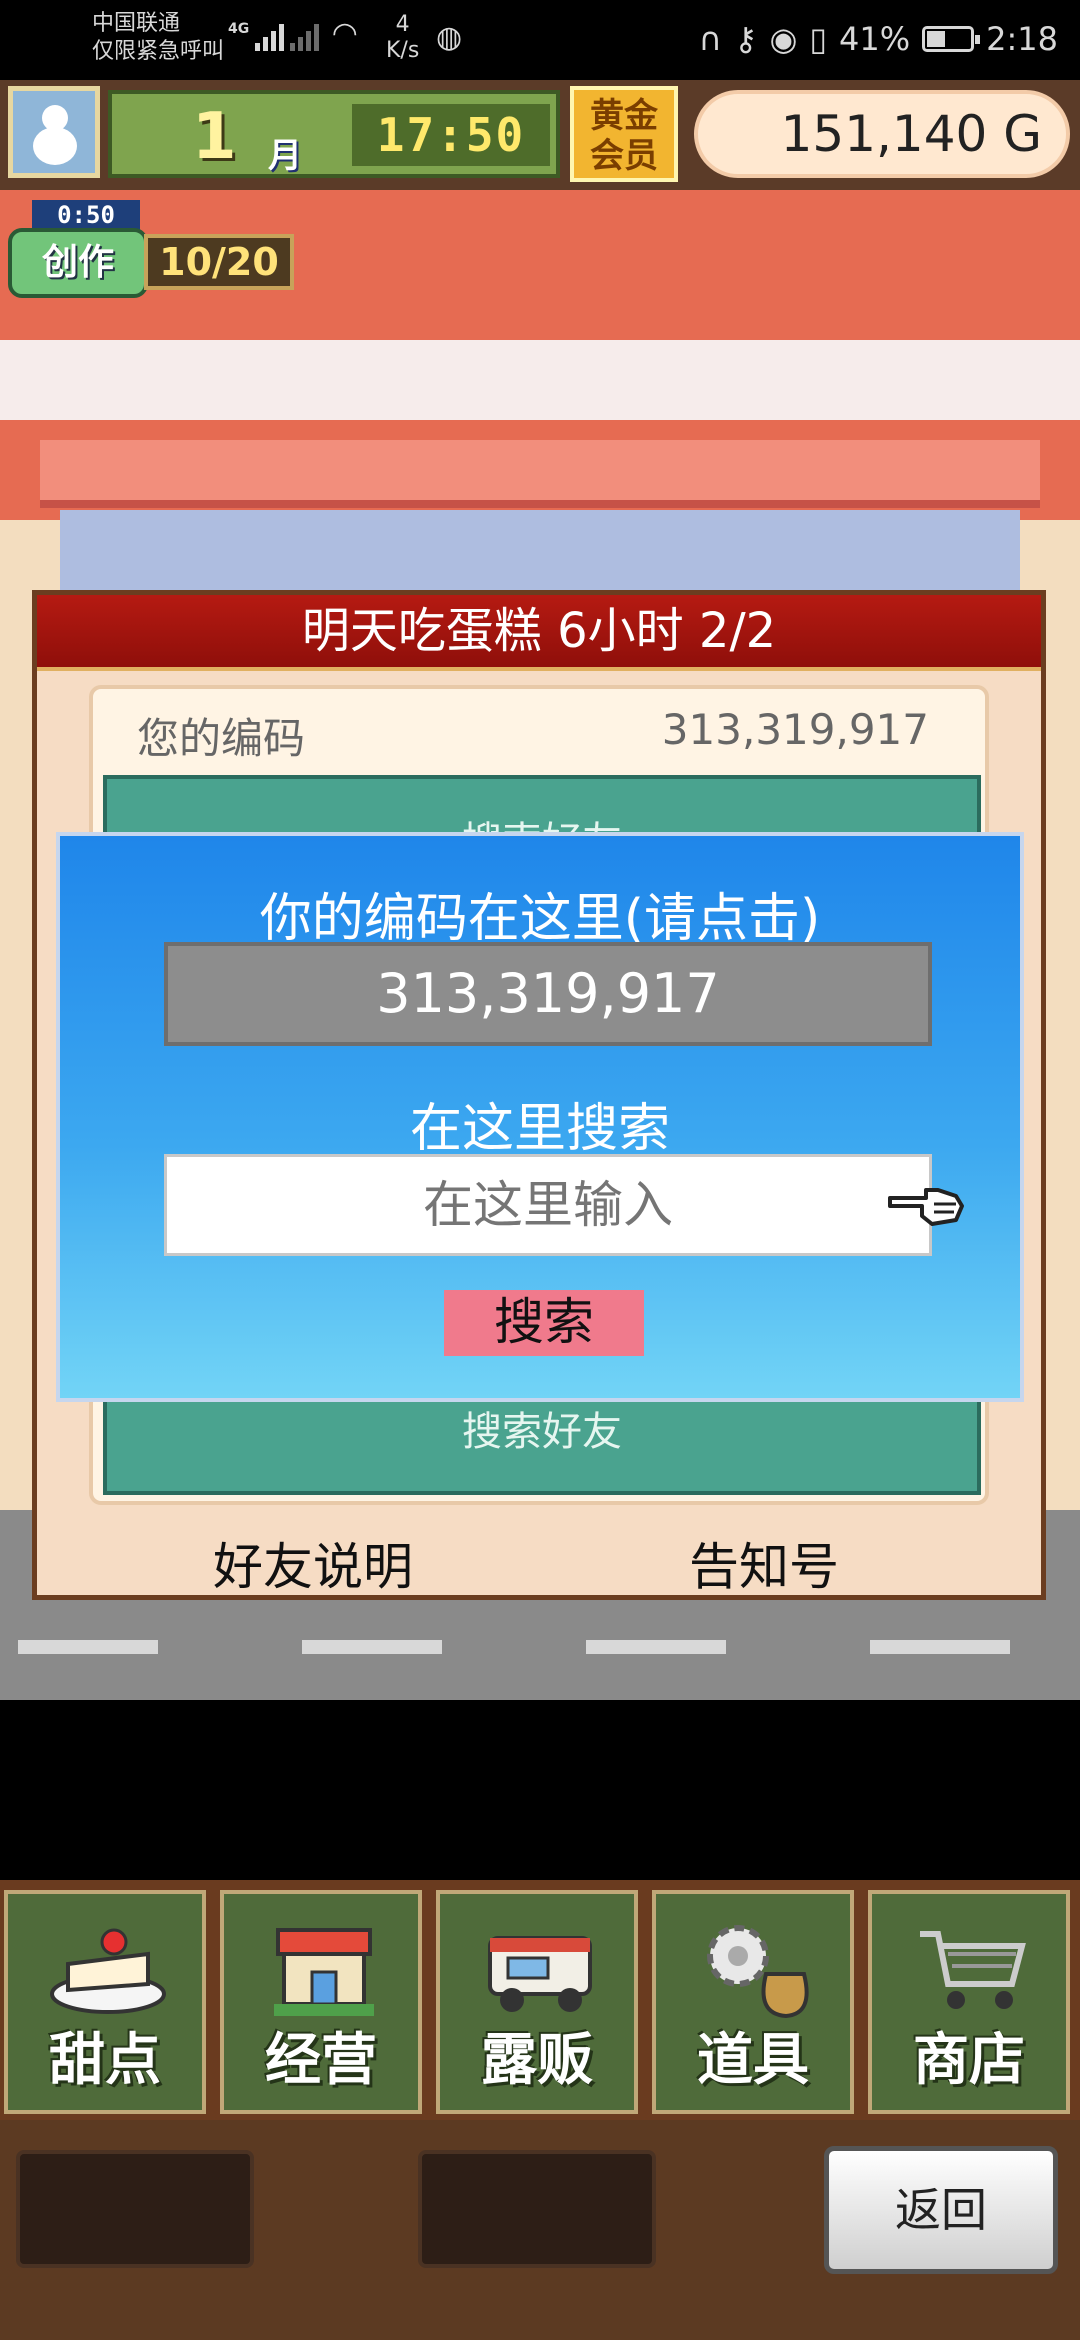 This screenshot has width=1080, height=2340. Describe the element at coordinates (758, 1972) in the screenshot. I see `gear-bag-icon` at that location.